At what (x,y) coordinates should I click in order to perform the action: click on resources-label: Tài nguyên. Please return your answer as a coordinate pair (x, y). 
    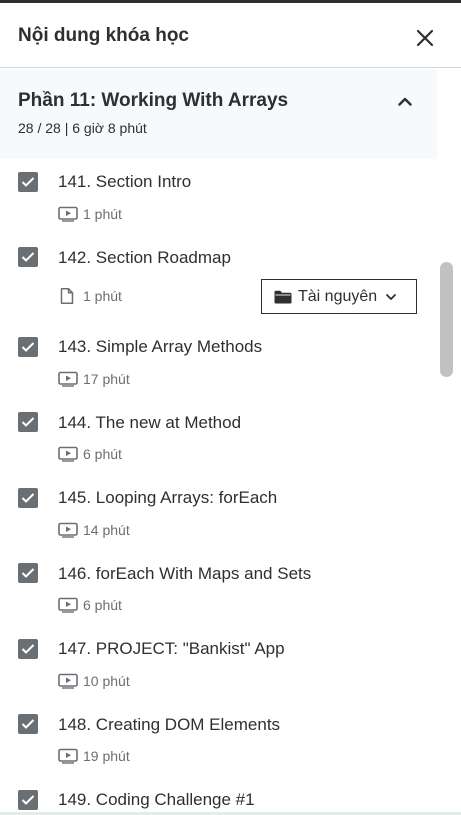
    Looking at the image, I should click on (338, 296).